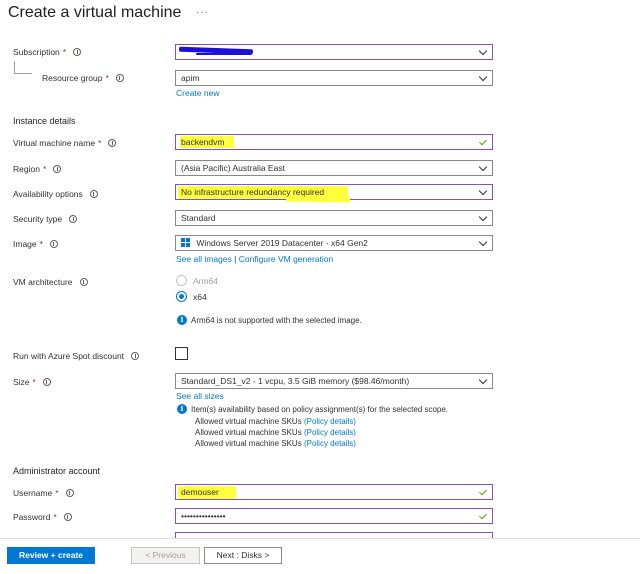  Describe the element at coordinates (224, 54) in the screenshot. I see `redaction-scribble` at that location.